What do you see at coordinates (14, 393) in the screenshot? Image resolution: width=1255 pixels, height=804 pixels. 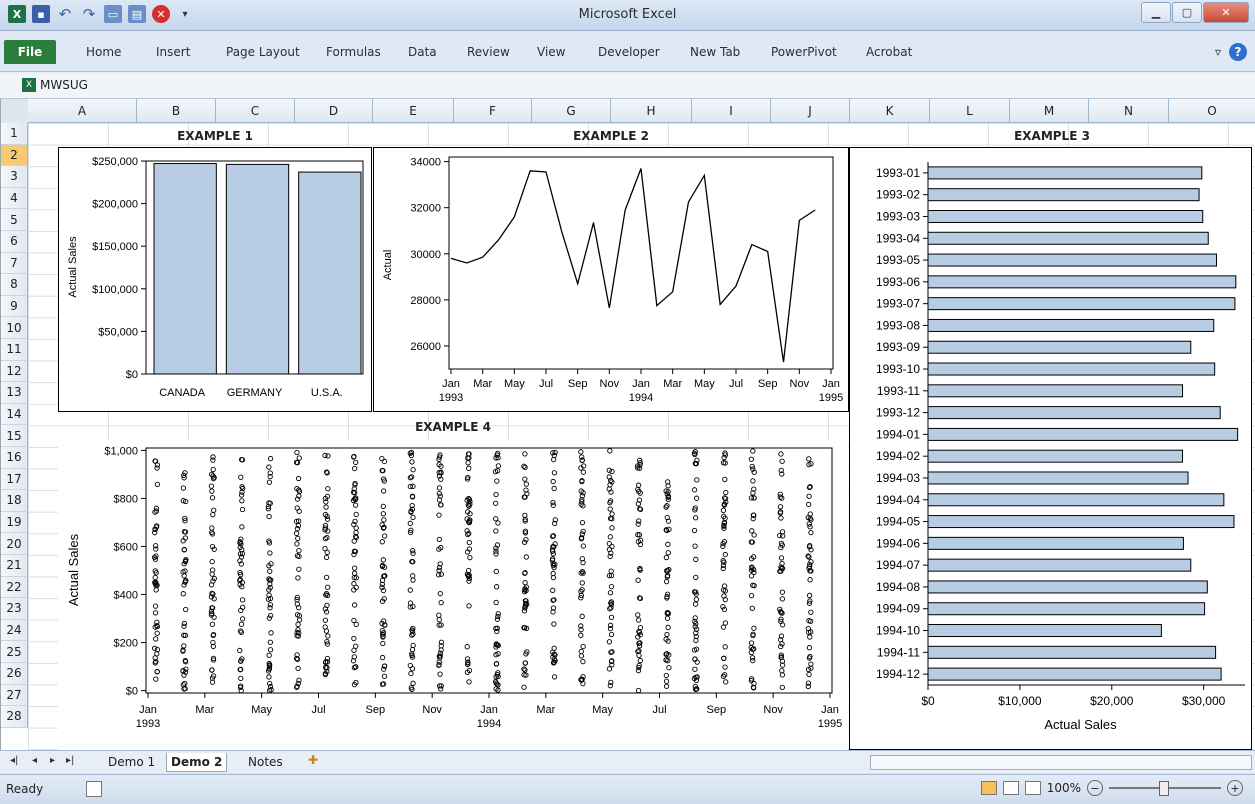 I see `row-header-13: 13` at bounding box center [14, 393].